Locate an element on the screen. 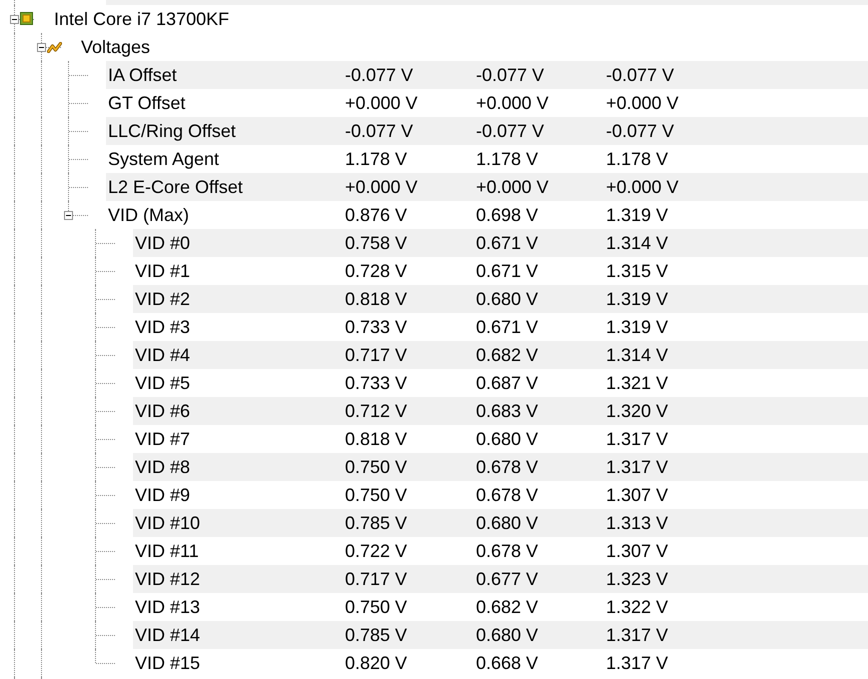 The width and height of the screenshot is (868, 679). sensor-label: VID (Max) is located at coordinates (148, 214).